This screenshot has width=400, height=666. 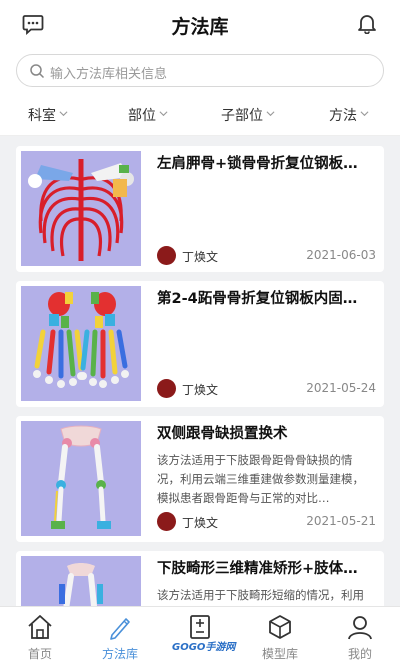 What do you see at coordinates (341, 388) in the screenshot?
I see `publish-date: 2021-05-24` at bounding box center [341, 388].